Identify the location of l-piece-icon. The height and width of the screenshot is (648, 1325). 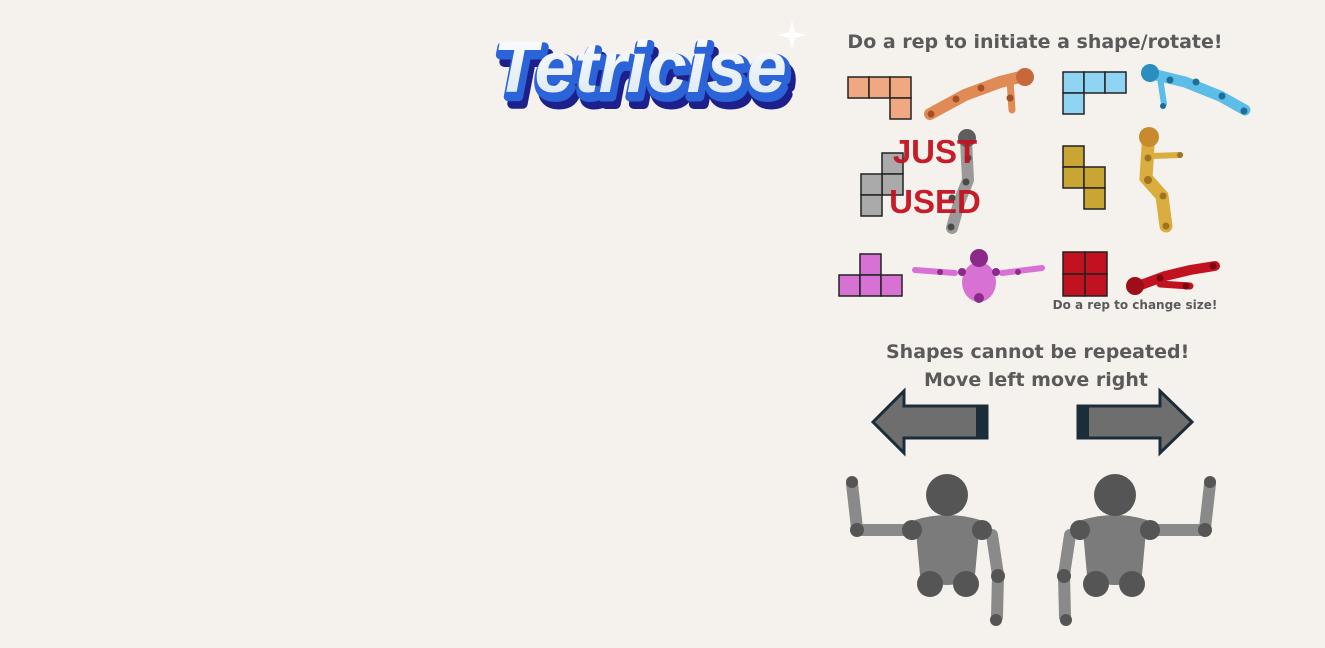
(879, 98).